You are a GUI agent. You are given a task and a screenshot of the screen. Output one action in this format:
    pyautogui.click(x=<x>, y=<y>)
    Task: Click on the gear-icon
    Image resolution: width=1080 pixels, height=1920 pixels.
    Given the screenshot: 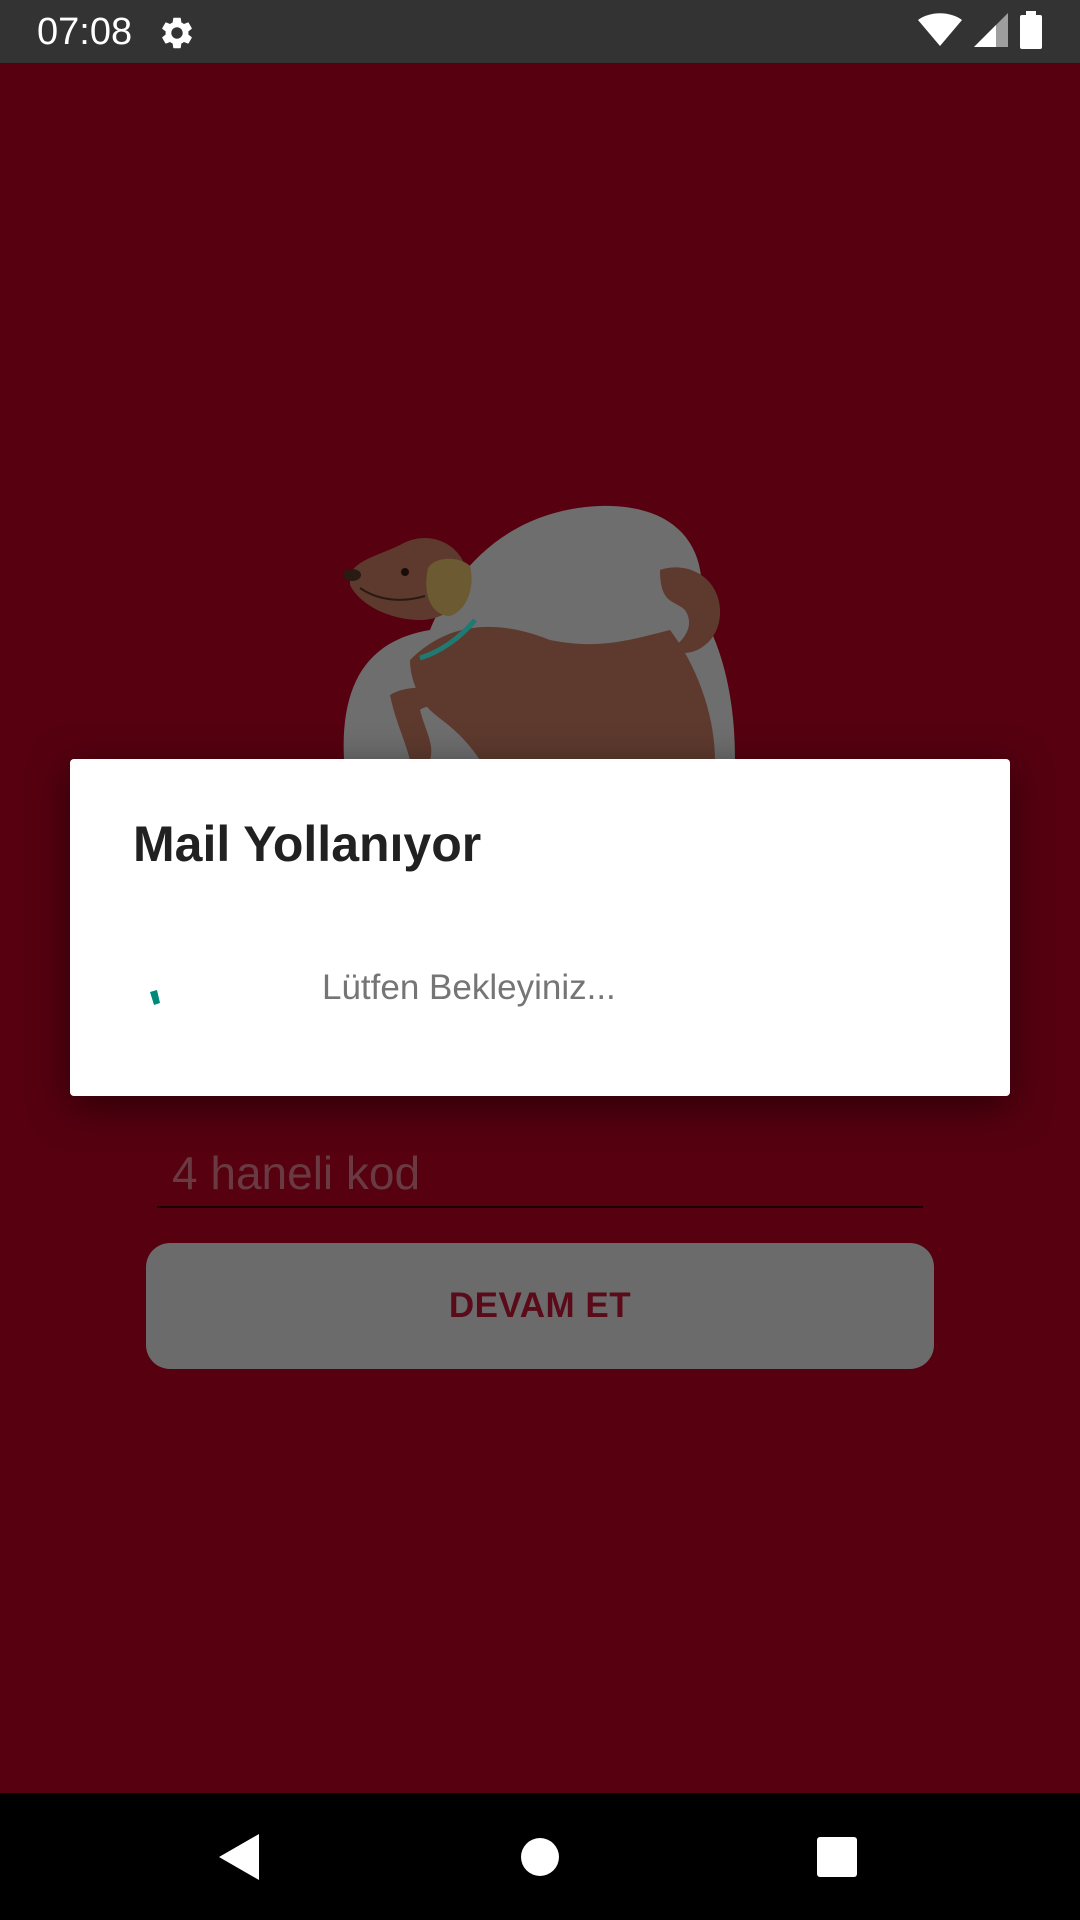 What is the action you would take?
    pyautogui.click(x=177, y=33)
    